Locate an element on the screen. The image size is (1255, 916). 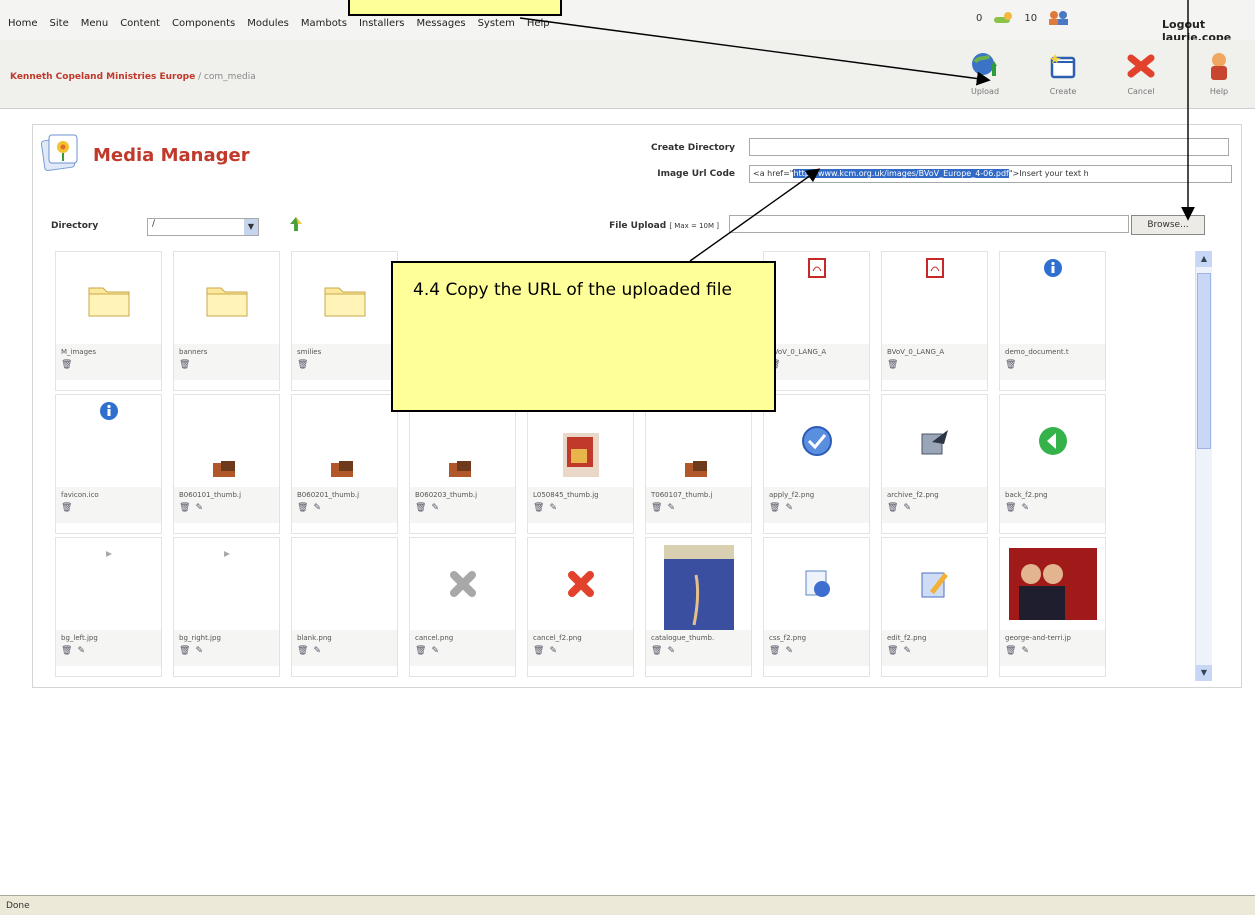
media-item: apply_f2.png 🗑 ✎ is located at coordinates (816, 464).